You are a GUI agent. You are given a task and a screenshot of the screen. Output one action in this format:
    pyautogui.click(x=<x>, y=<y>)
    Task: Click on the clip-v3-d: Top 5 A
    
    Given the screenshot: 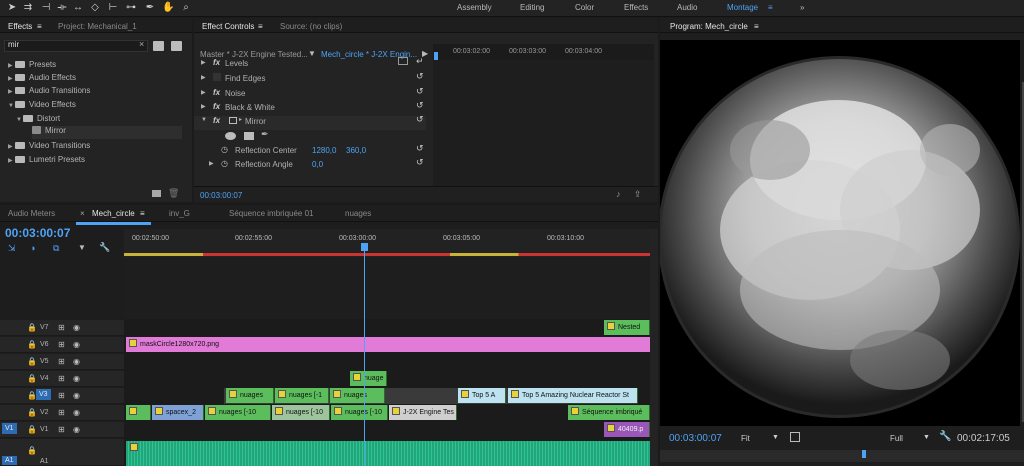 What is the action you would take?
    pyautogui.click(x=482, y=395)
    